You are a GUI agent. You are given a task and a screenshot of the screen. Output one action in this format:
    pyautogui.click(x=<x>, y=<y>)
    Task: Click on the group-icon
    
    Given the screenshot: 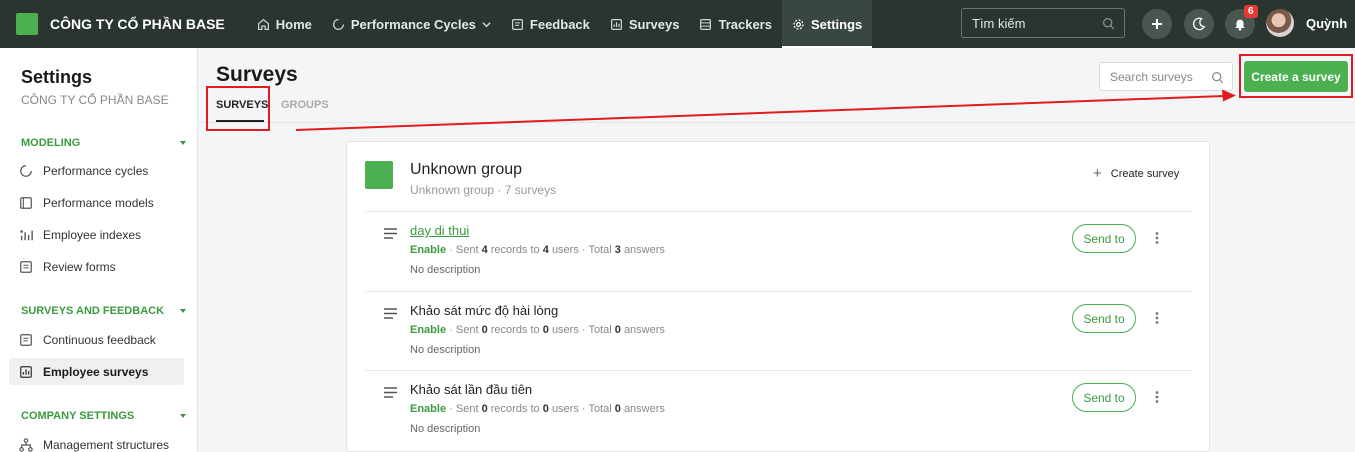 What is the action you would take?
    pyautogui.click(x=379, y=175)
    